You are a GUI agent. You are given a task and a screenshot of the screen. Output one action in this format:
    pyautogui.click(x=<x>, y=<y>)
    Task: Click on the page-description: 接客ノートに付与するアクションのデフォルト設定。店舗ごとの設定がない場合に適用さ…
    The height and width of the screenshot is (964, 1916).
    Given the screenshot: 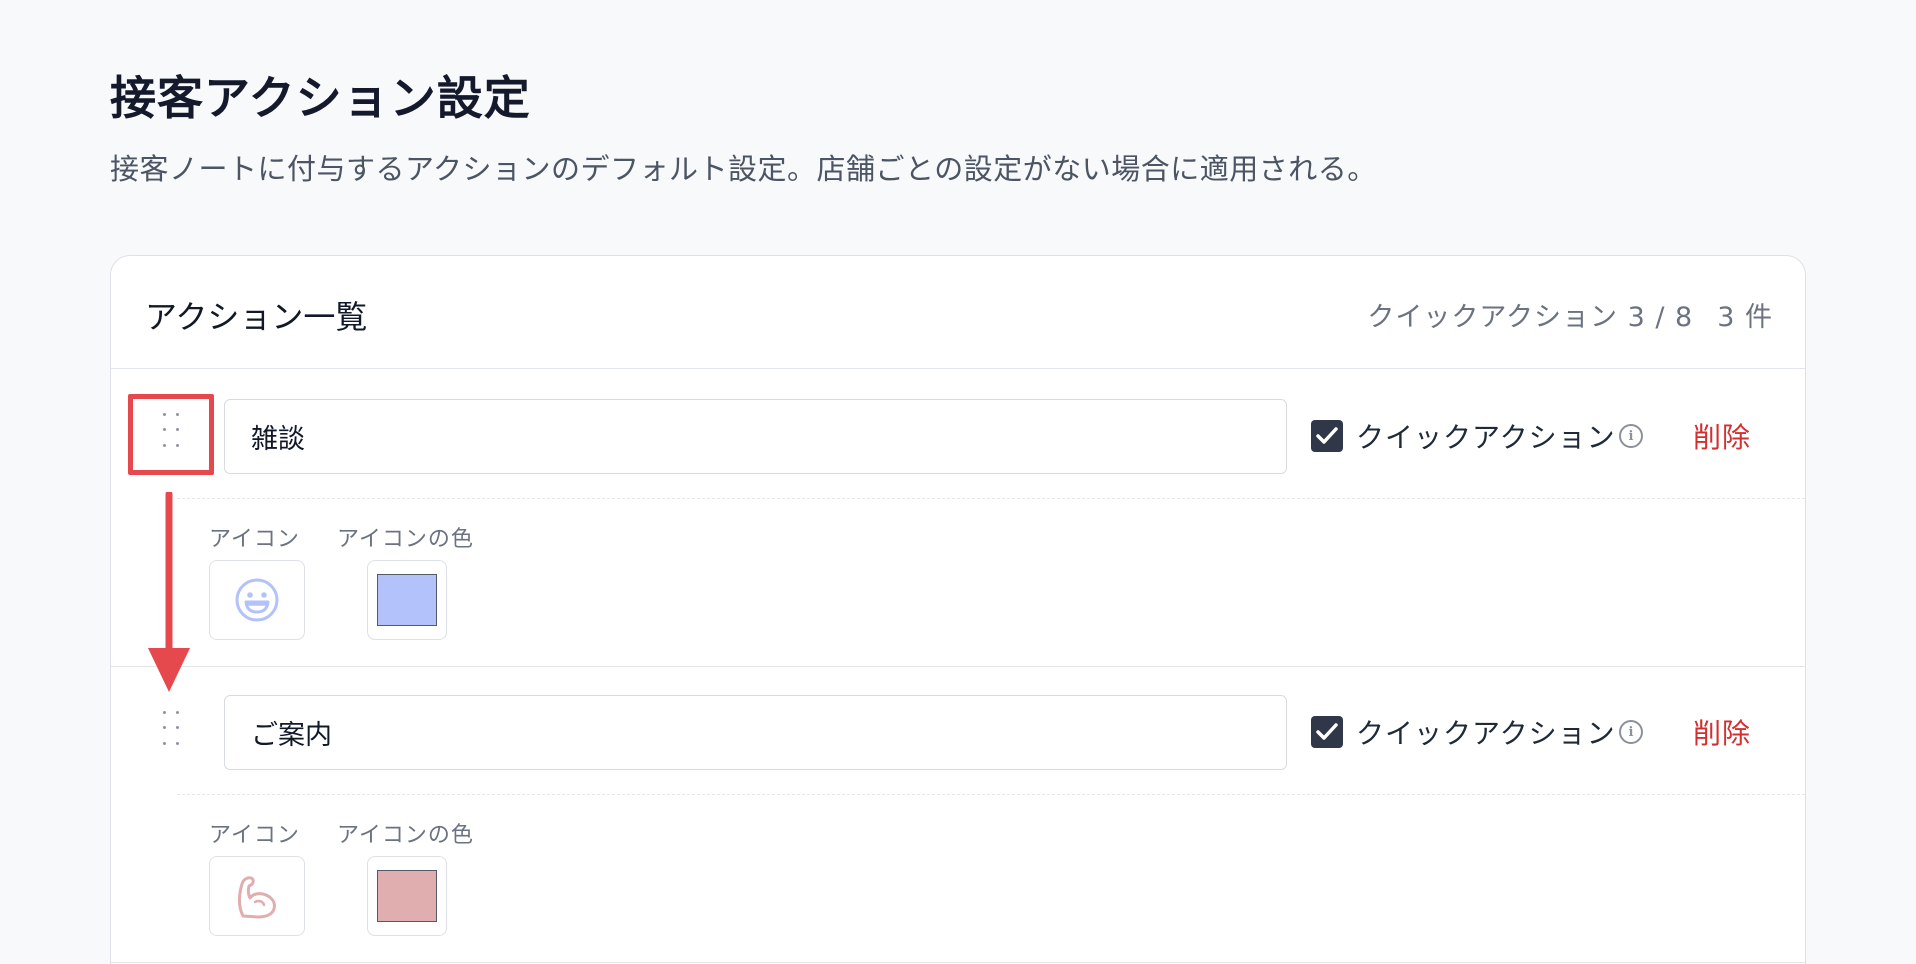 What is the action you would take?
    pyautogui.click(x=743, y=169)
    